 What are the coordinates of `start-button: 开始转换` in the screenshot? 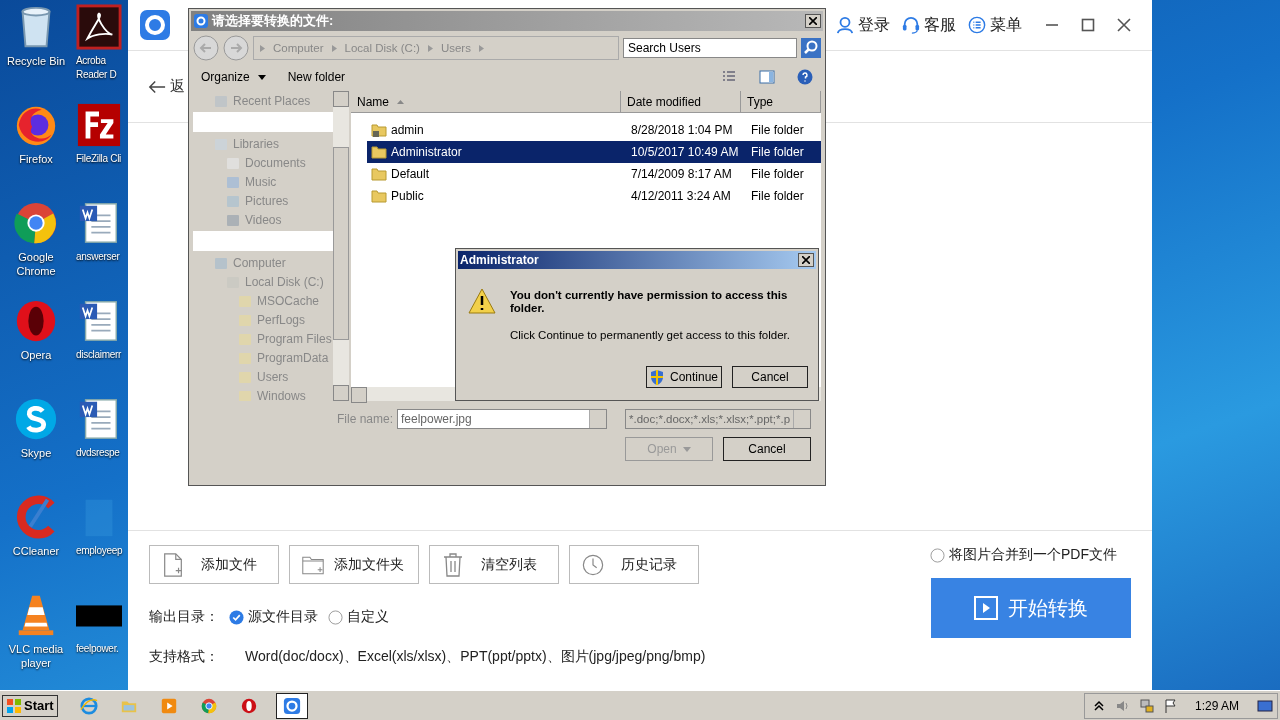 It's located at (1031, 608).